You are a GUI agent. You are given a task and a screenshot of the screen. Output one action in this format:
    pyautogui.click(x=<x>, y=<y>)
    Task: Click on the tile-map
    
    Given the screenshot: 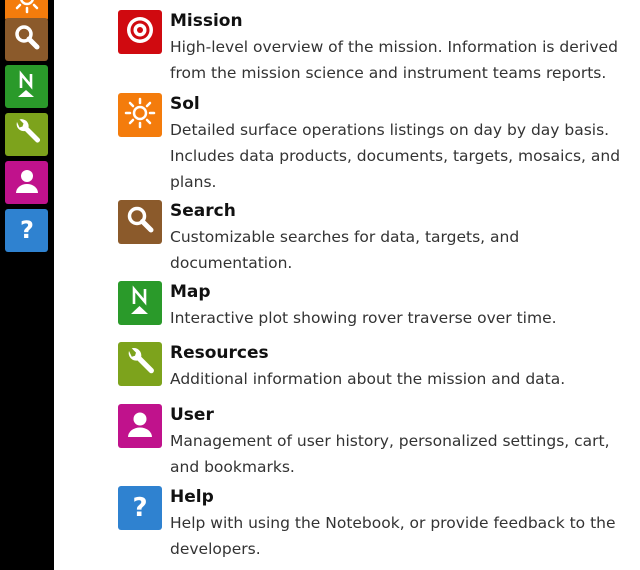 What is the action you would take?
    pyautogui.click(x=140, y=303)
    